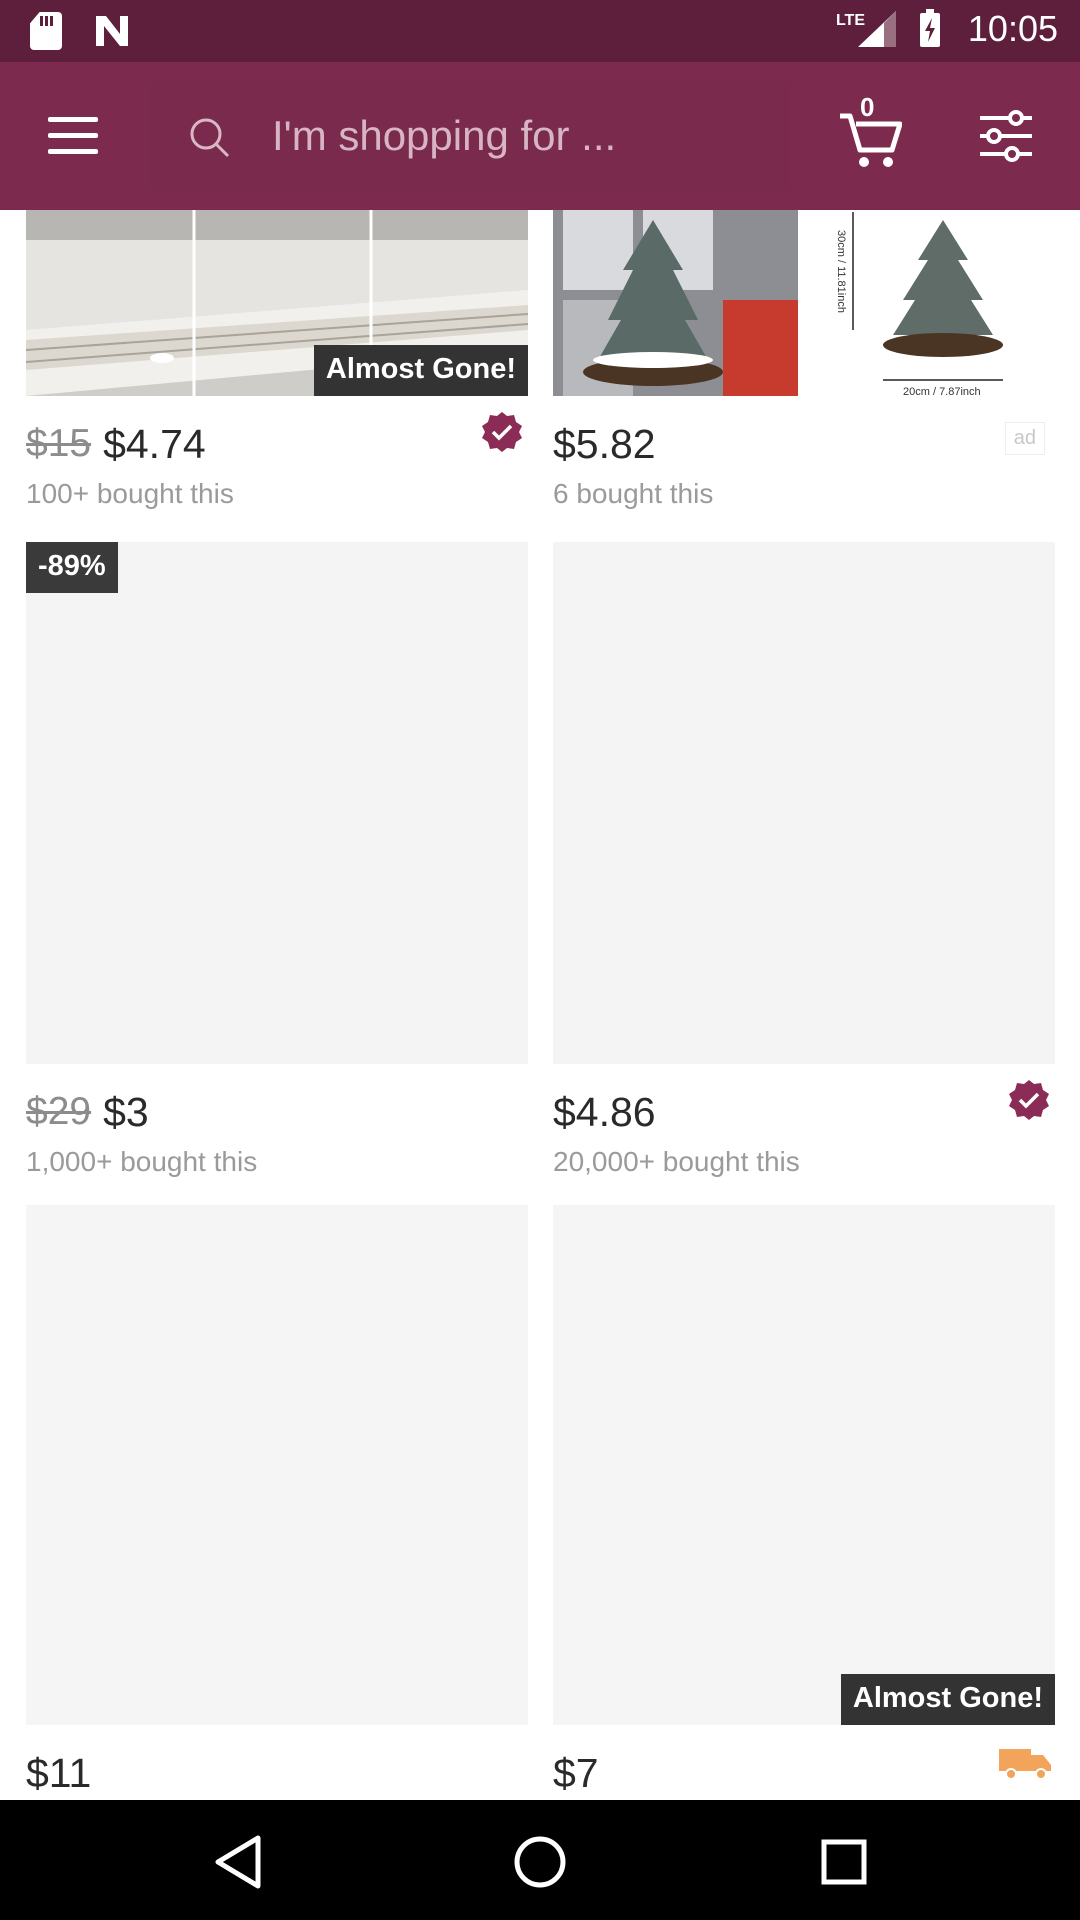 Image resolution: width=1080 pixels, height=1920 pixels. I want to click on back-icon, so click(238, 1862).